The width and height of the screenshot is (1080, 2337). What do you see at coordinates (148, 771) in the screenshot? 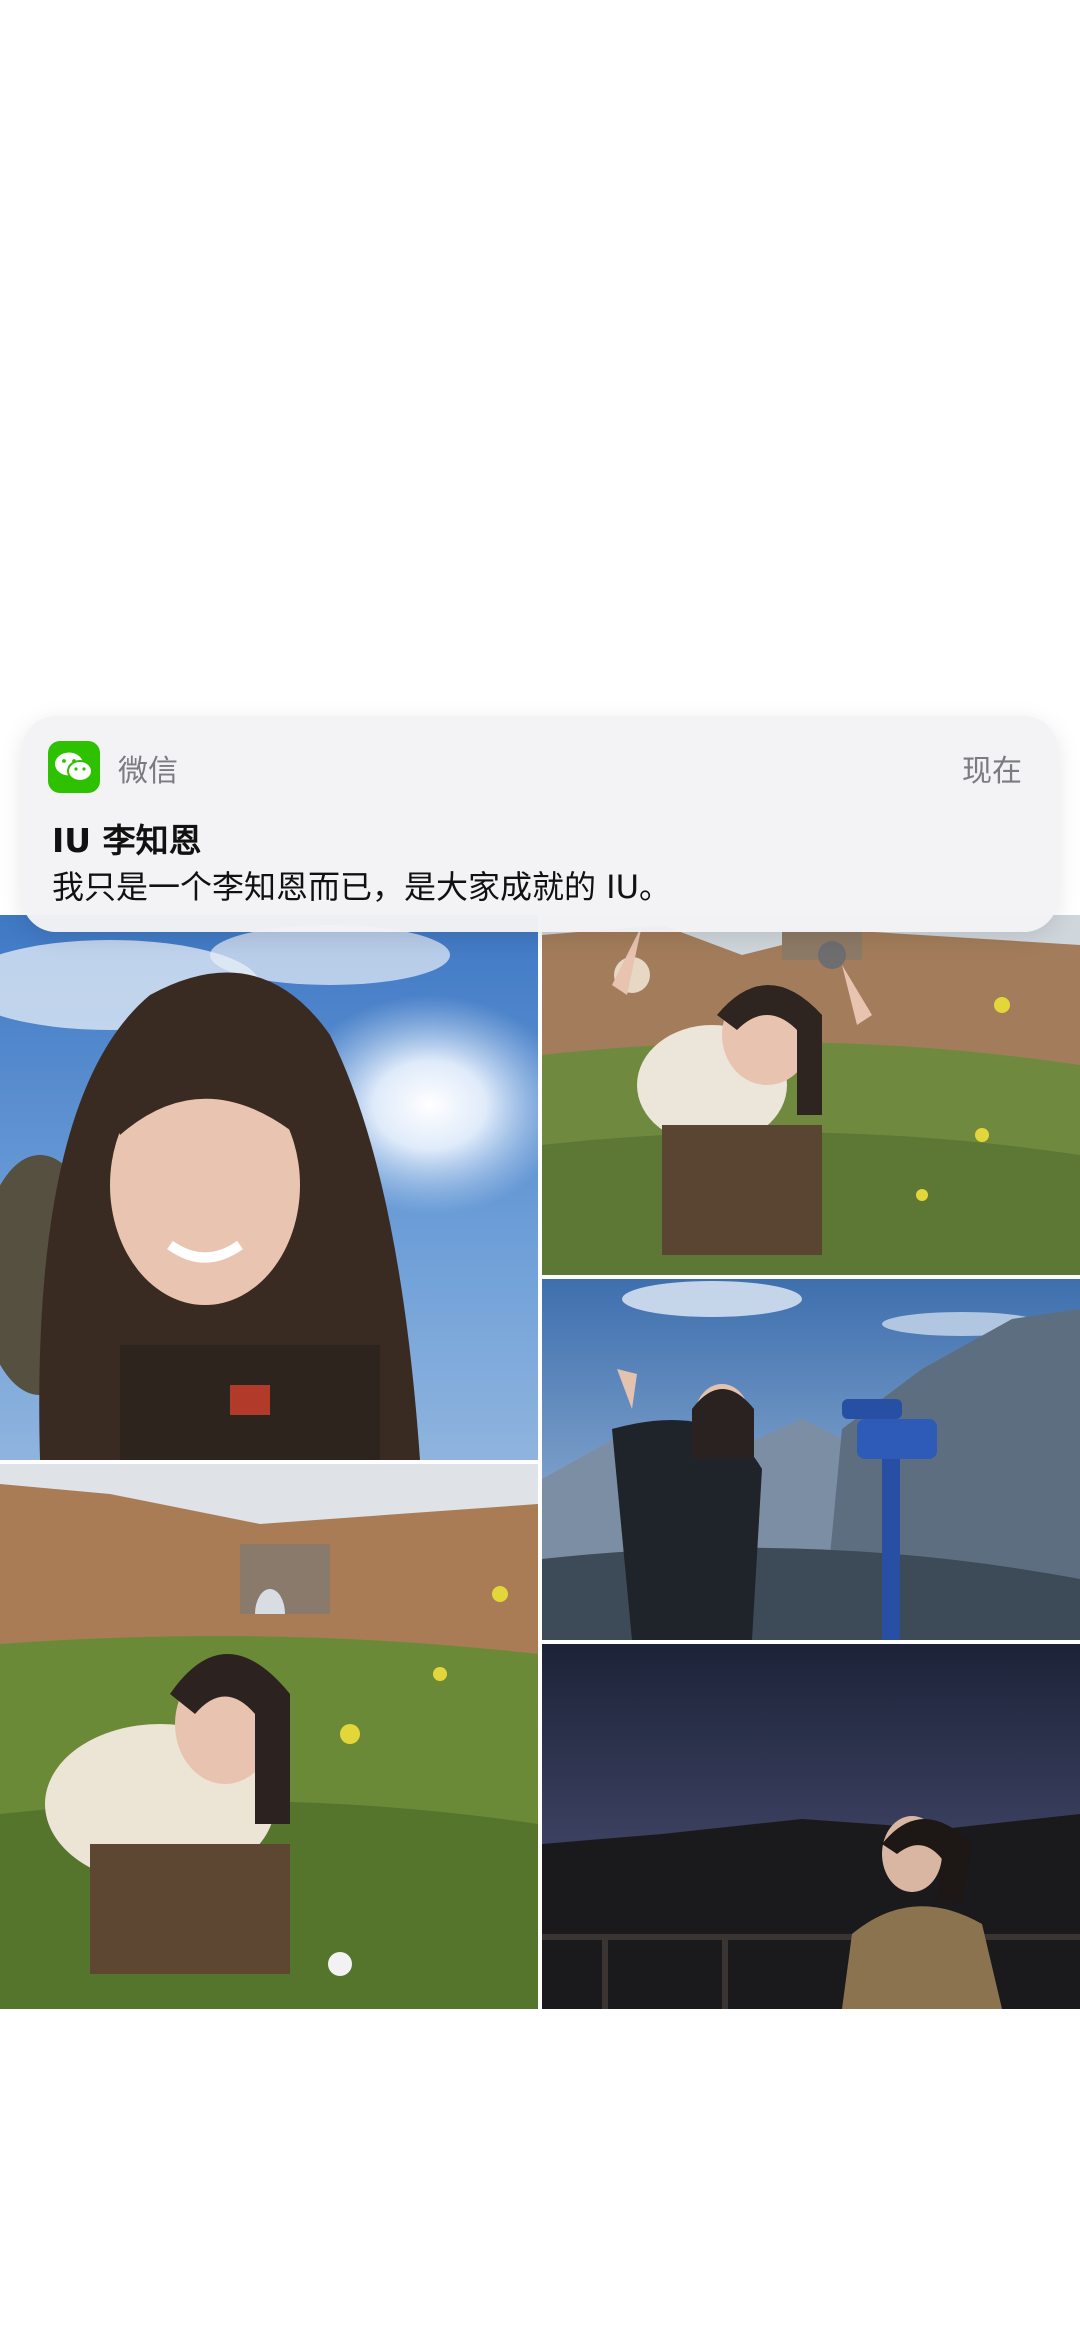
I see `app-name: 微信` at bounding box center [148, 771].